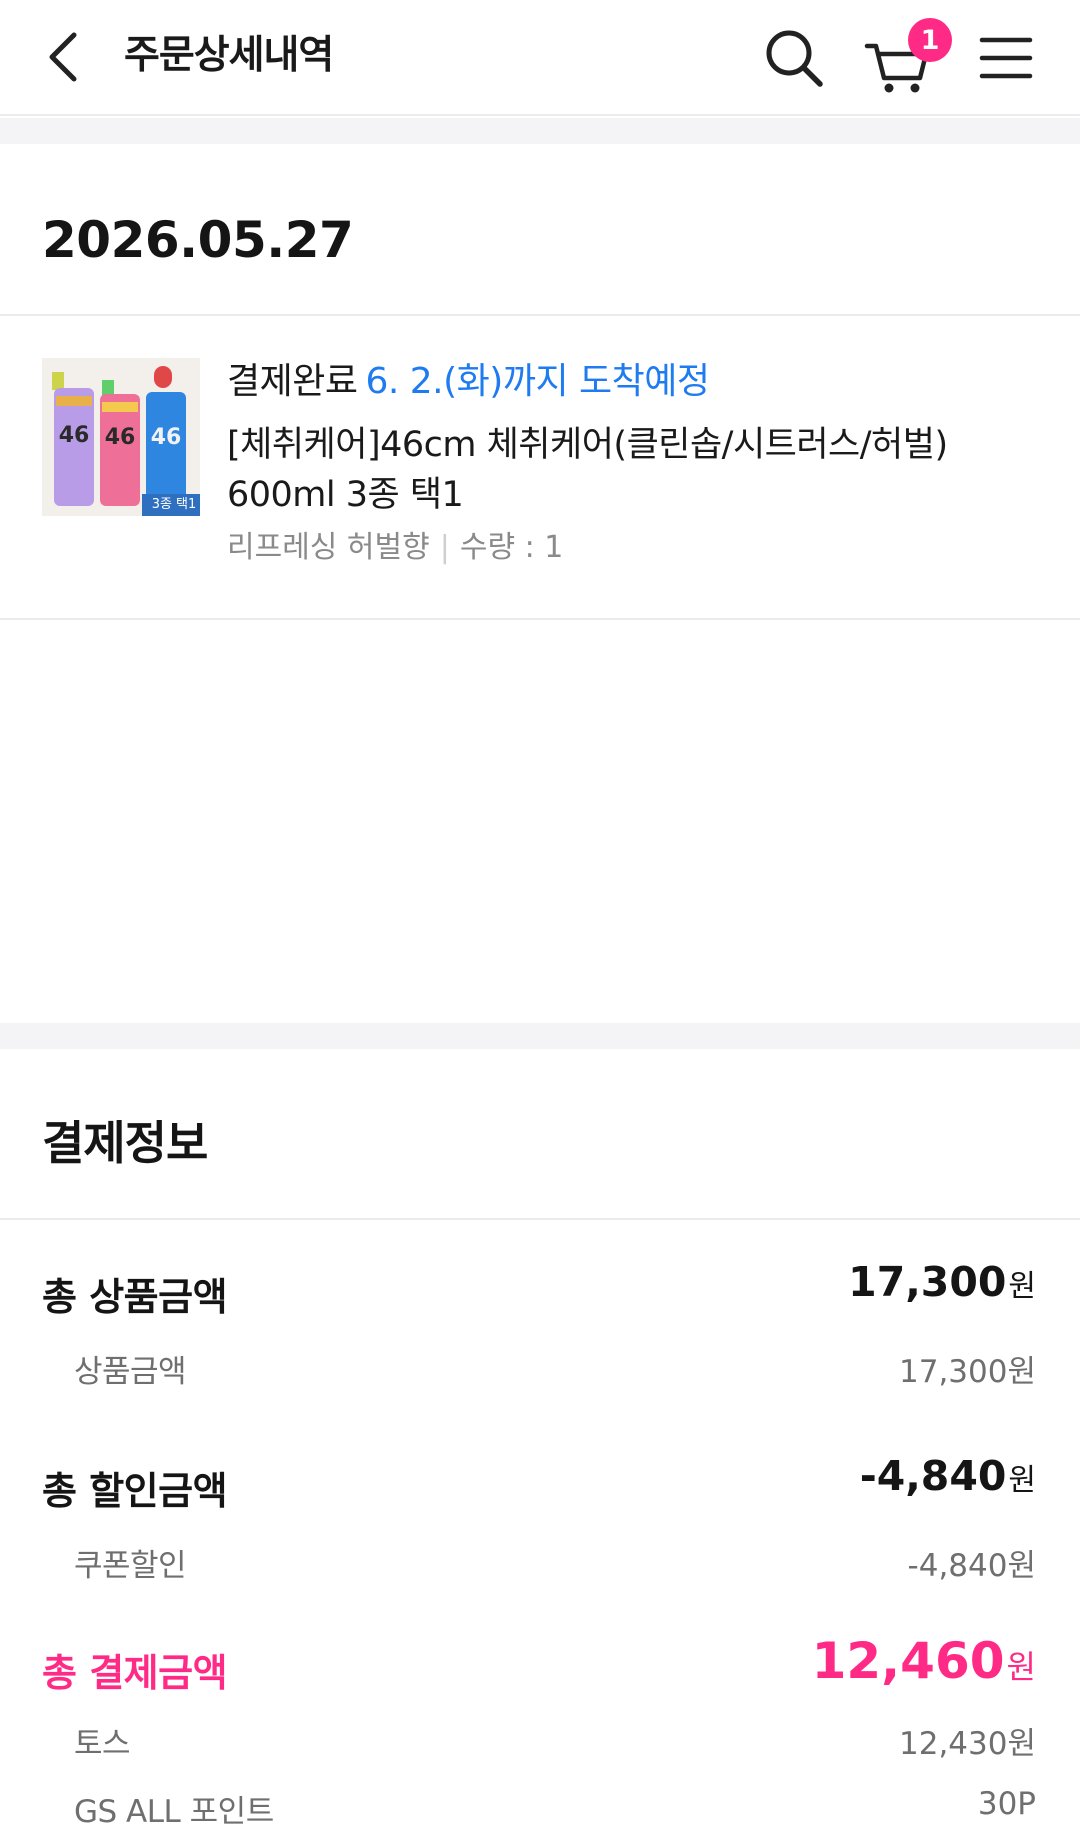  What do you see at coordinates (540, 1667) in the screenshot?
I see `total-payment-row: 총 결제금액 12,460원` at bounding box center [540, 1667].